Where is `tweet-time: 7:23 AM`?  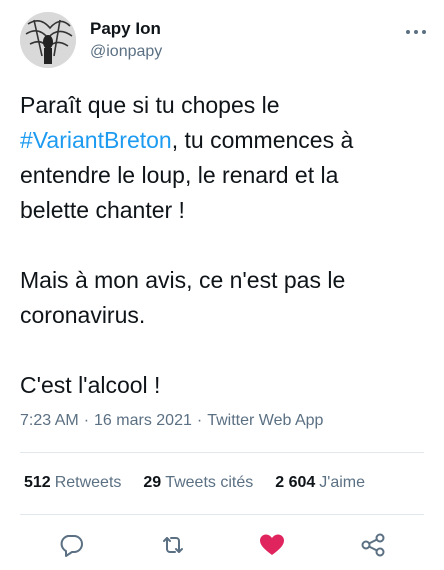
tweet-time: 7:23 AM is located at coordinates (49, 420).